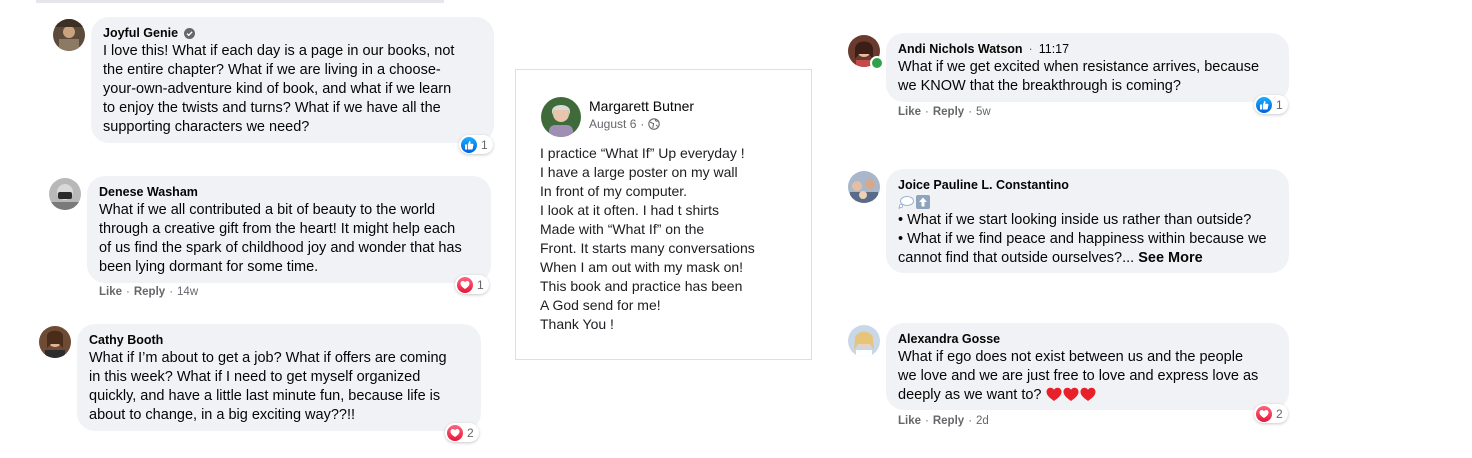  Describe the element at coordinates (877, 63) in the screenshot. I see `online-status-icon` at that location.